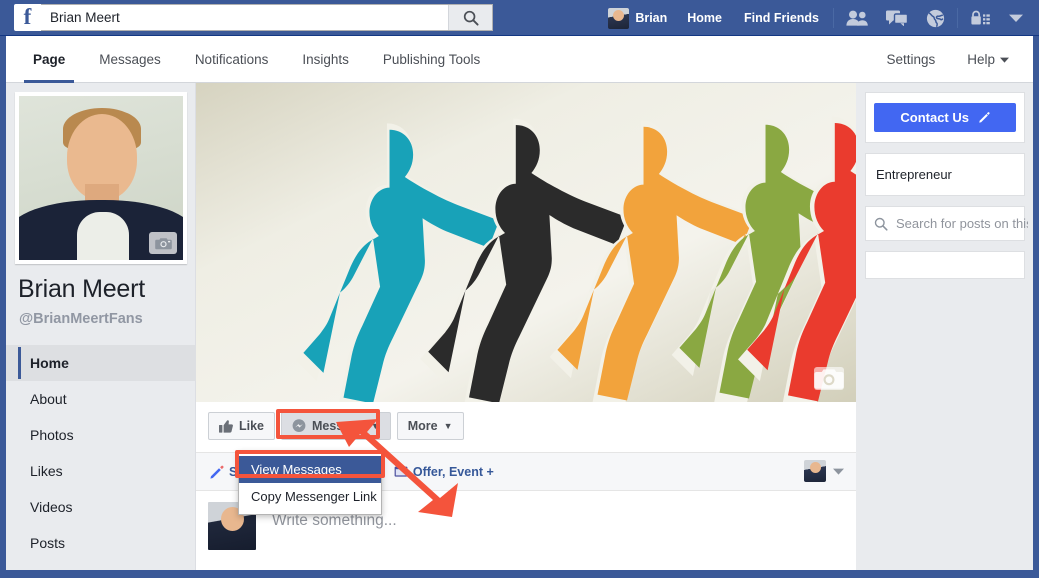  What do you see at coordinates (453, 471) in the screenshot?
I see `composer-offer-event-label: Offer, Event +` at bounding box center [453, 471].